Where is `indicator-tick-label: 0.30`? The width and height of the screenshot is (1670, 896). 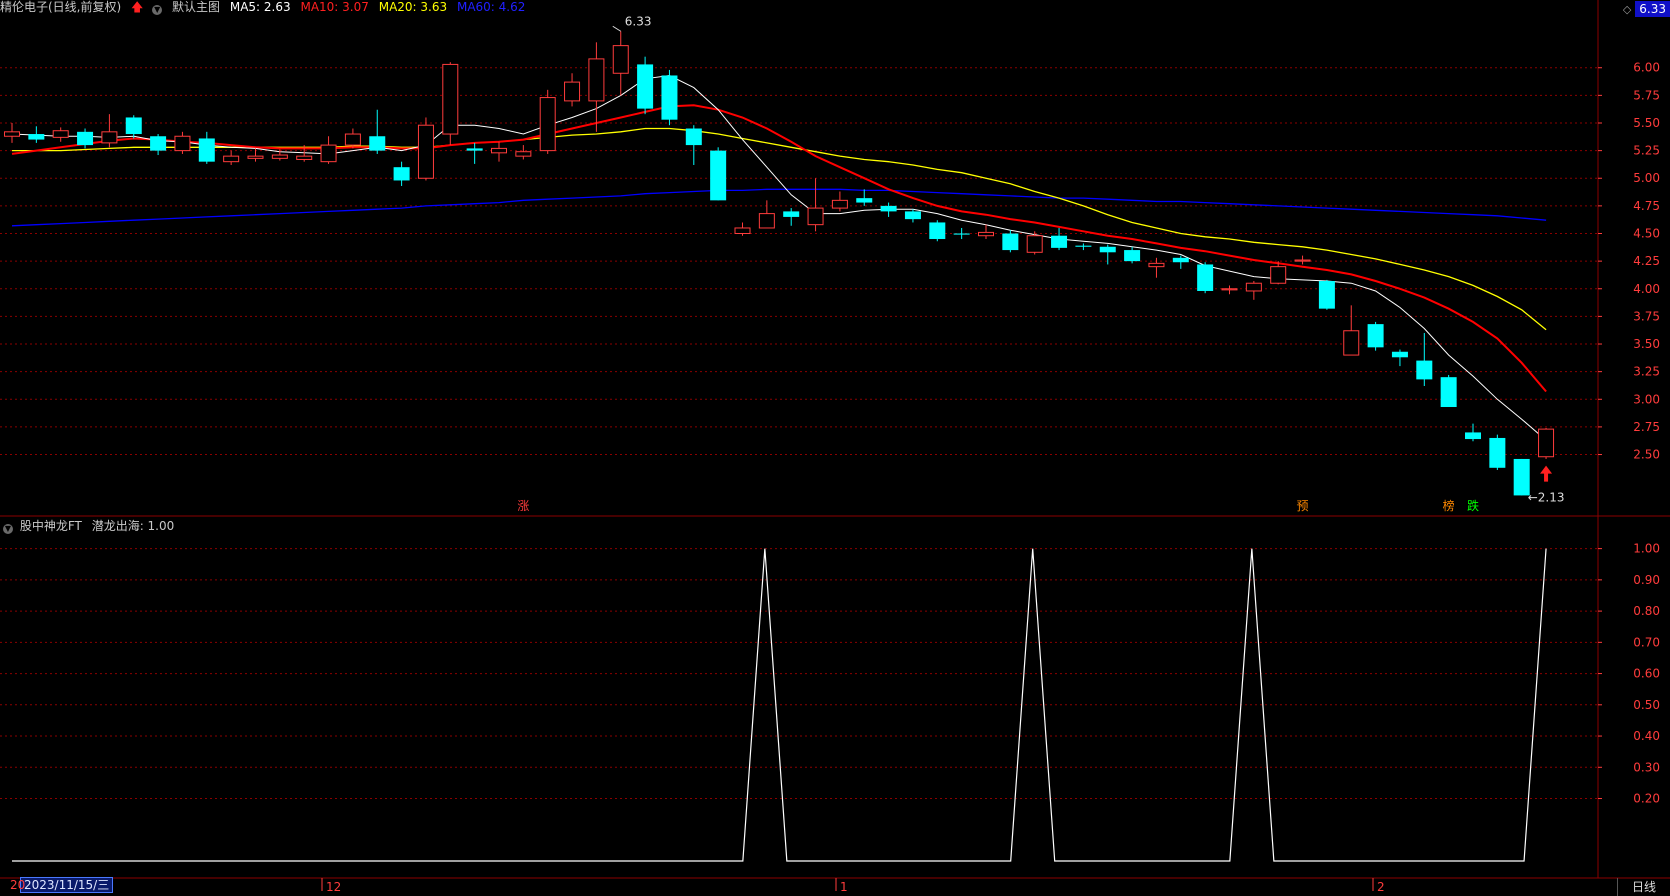
indicator-tick-label: 0.30 is located at coordinates (1646, 767).